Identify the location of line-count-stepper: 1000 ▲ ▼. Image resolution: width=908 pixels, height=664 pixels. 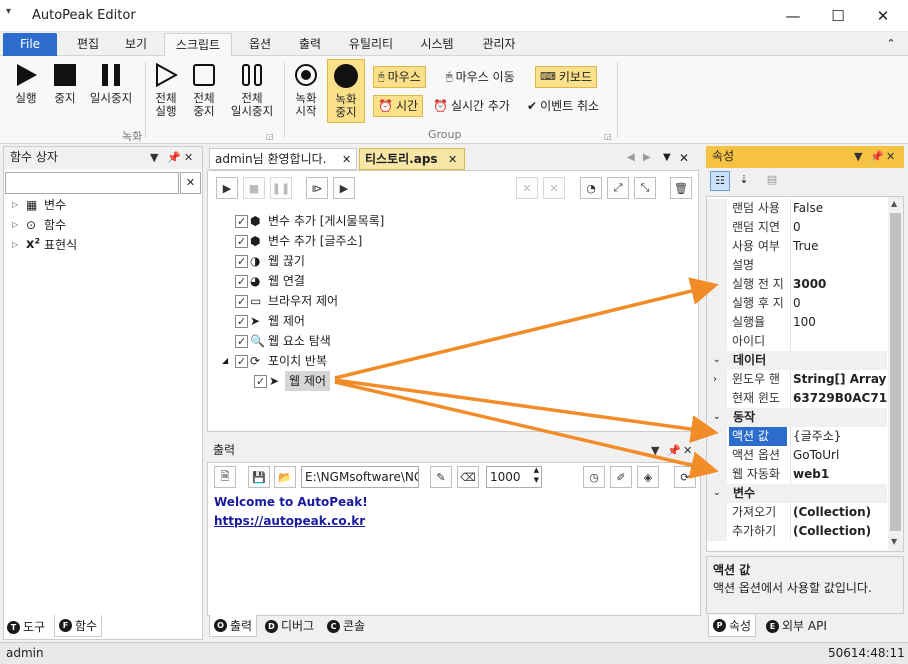
(514, 477).